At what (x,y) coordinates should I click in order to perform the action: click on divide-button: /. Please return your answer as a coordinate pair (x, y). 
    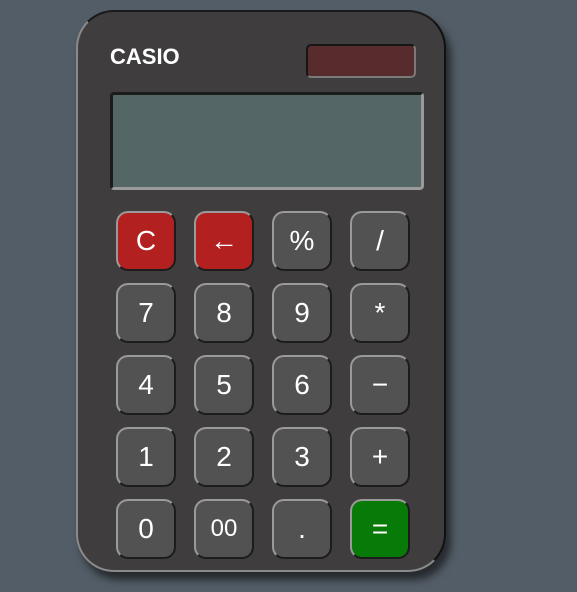
    Looking at the image, I should click on (380, 241).